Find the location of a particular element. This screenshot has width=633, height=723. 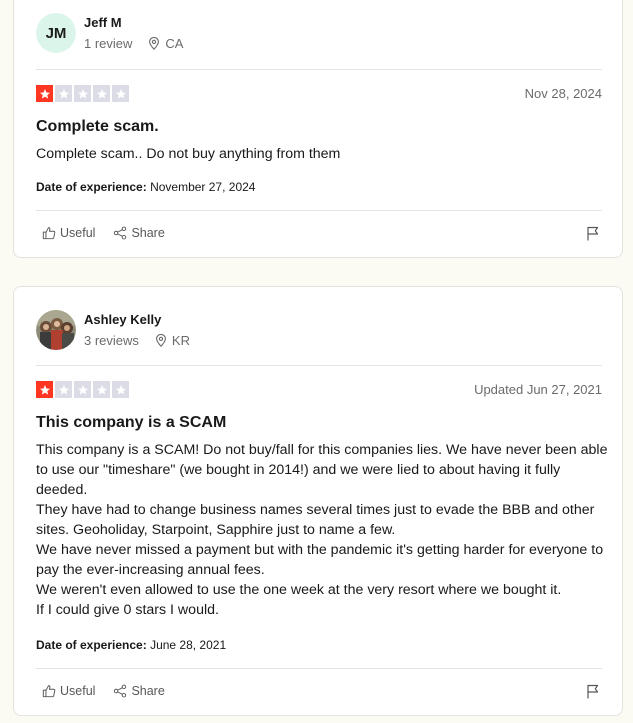

date-of-experience: Date of experience: November 27, 2024 is located at coordinates (145, 187).